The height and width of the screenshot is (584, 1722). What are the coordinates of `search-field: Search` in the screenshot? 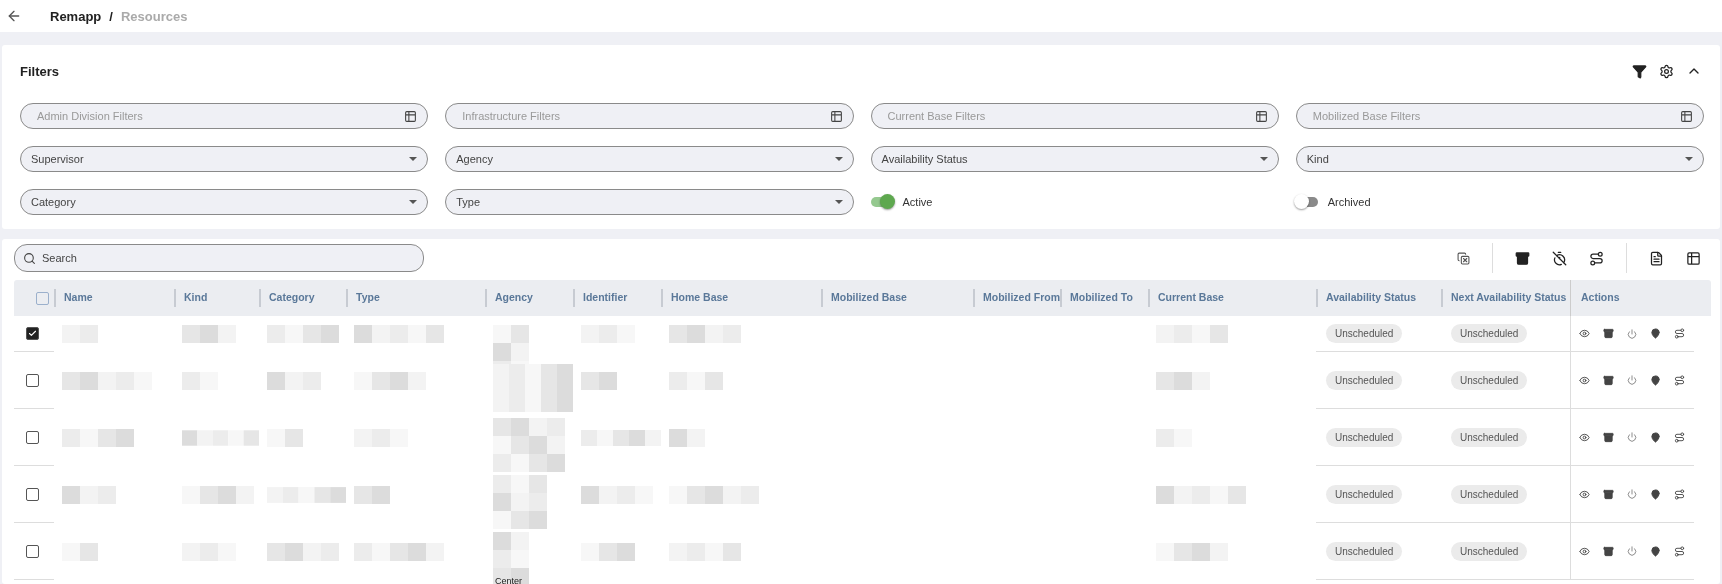 It's located at (219, 258).